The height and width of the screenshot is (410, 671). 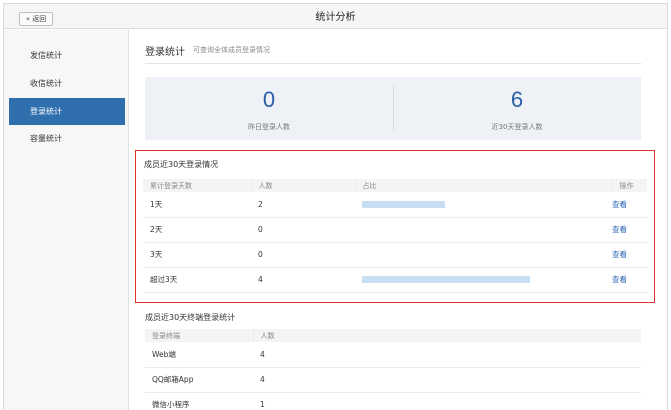 I want to click on panel-title: 成员近30天登录情况, so click(x=181, y=164).